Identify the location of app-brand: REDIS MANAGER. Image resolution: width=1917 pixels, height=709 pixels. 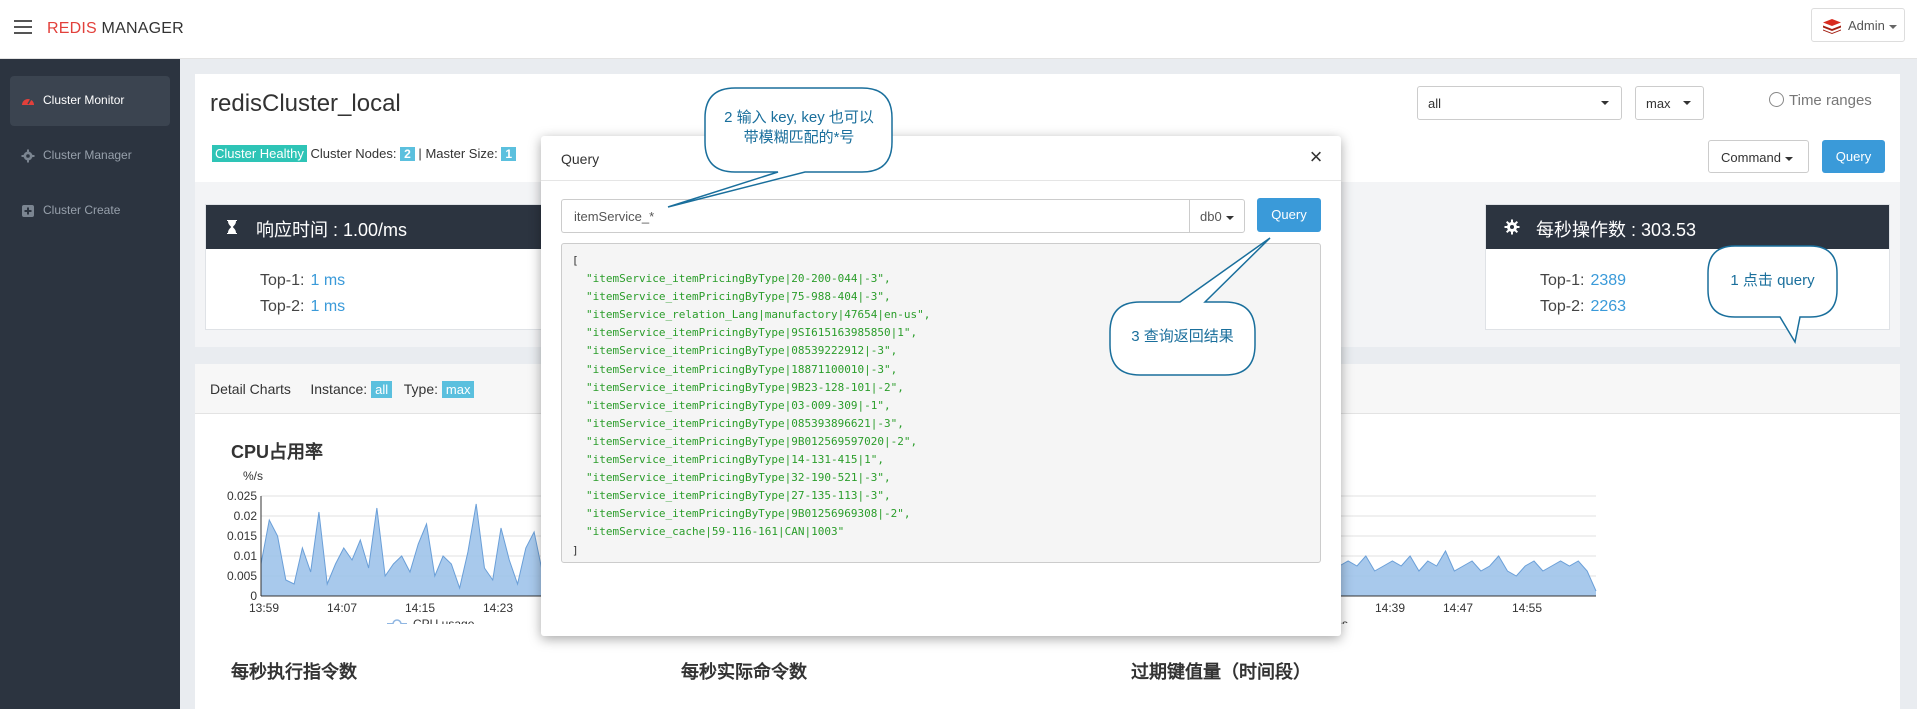
(115, 29).